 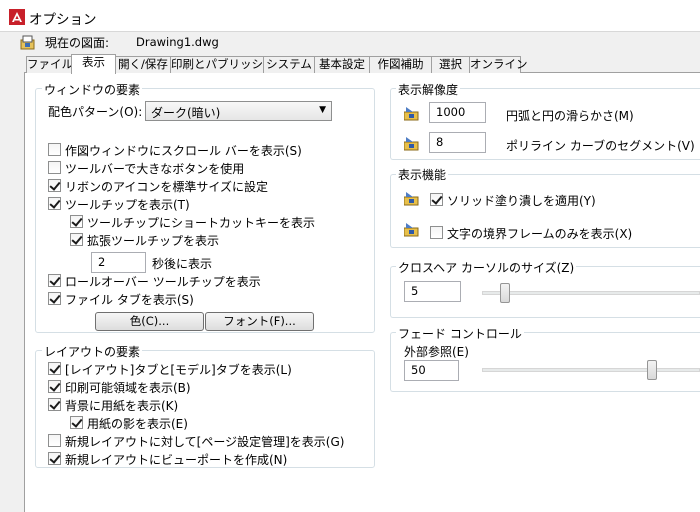 What do you see at coordinates (176, 460) in the screenshot?
I see `checkbox-label: 新規レイアウトにビューポートを作成(N)` at bounding box center [176, 460].